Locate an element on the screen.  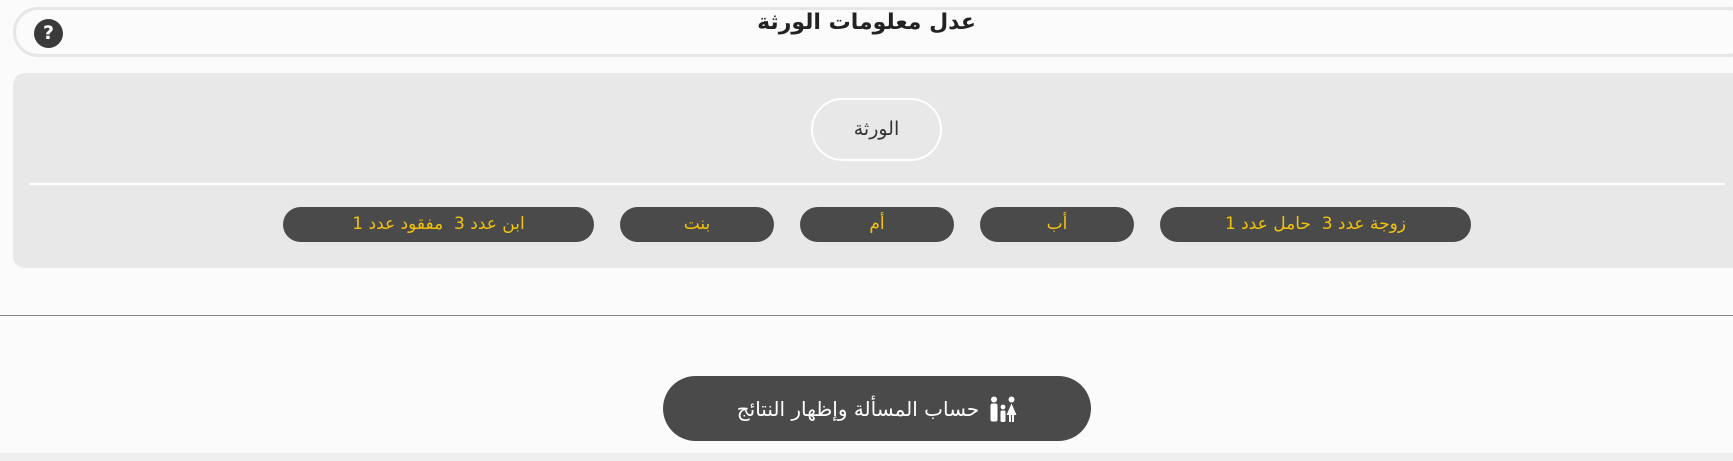
heir-chip-son: ابن عدد 3 مفقود عدد 1 is located at coordinates (438, 224).